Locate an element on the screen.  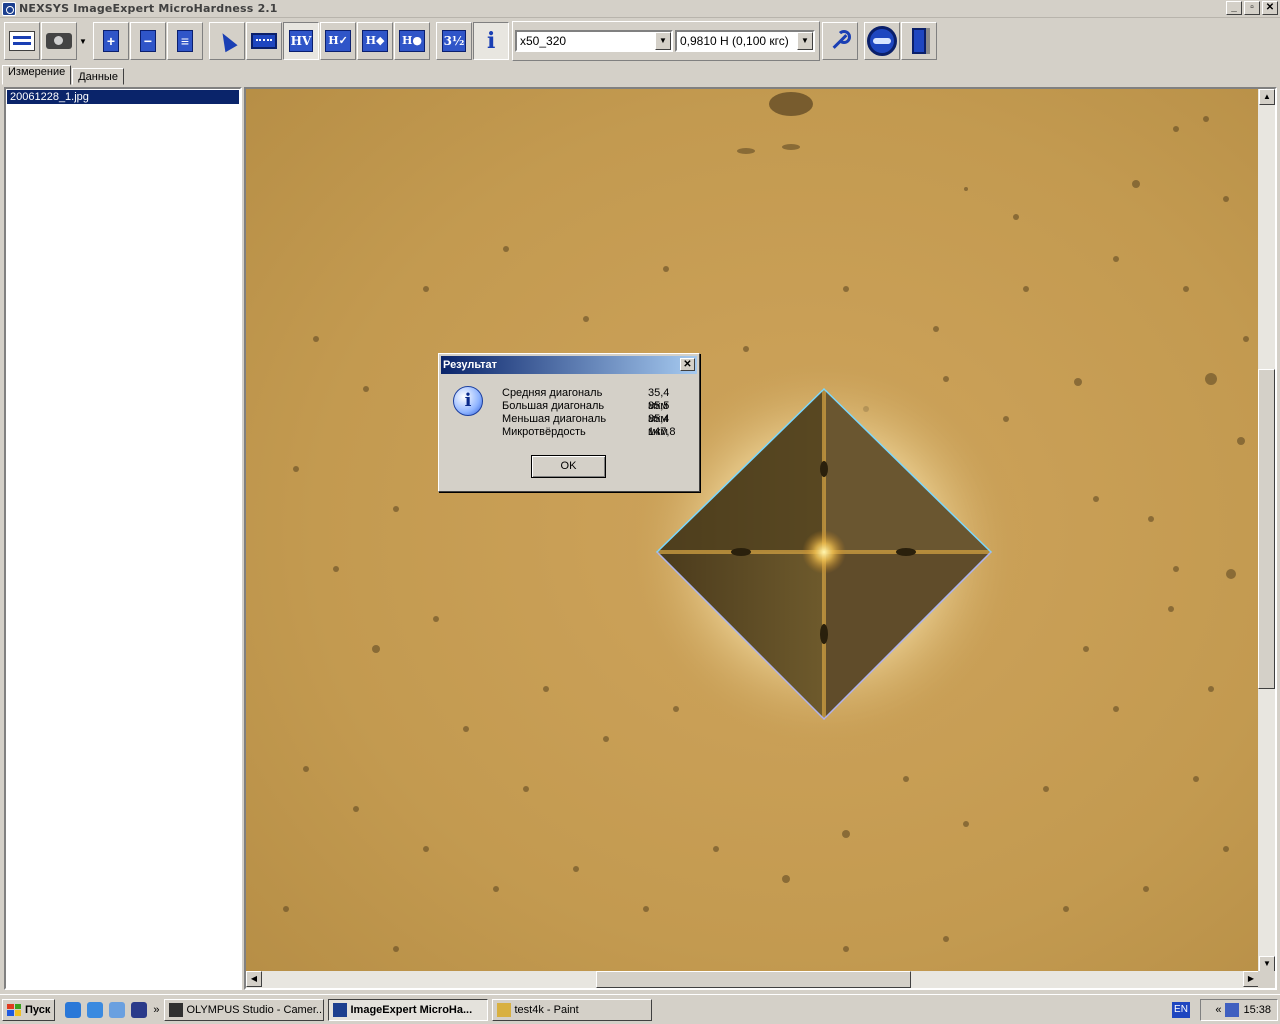
result-label: Меньшая диагональ is located at coordinates (554, 419).